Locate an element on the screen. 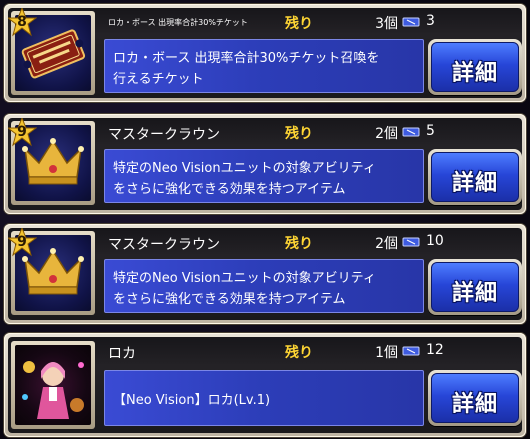  item-description: ロカ・ボース 出現率合計30%チケット召喚を 行えるチケット is located at coordinates (264, 66).